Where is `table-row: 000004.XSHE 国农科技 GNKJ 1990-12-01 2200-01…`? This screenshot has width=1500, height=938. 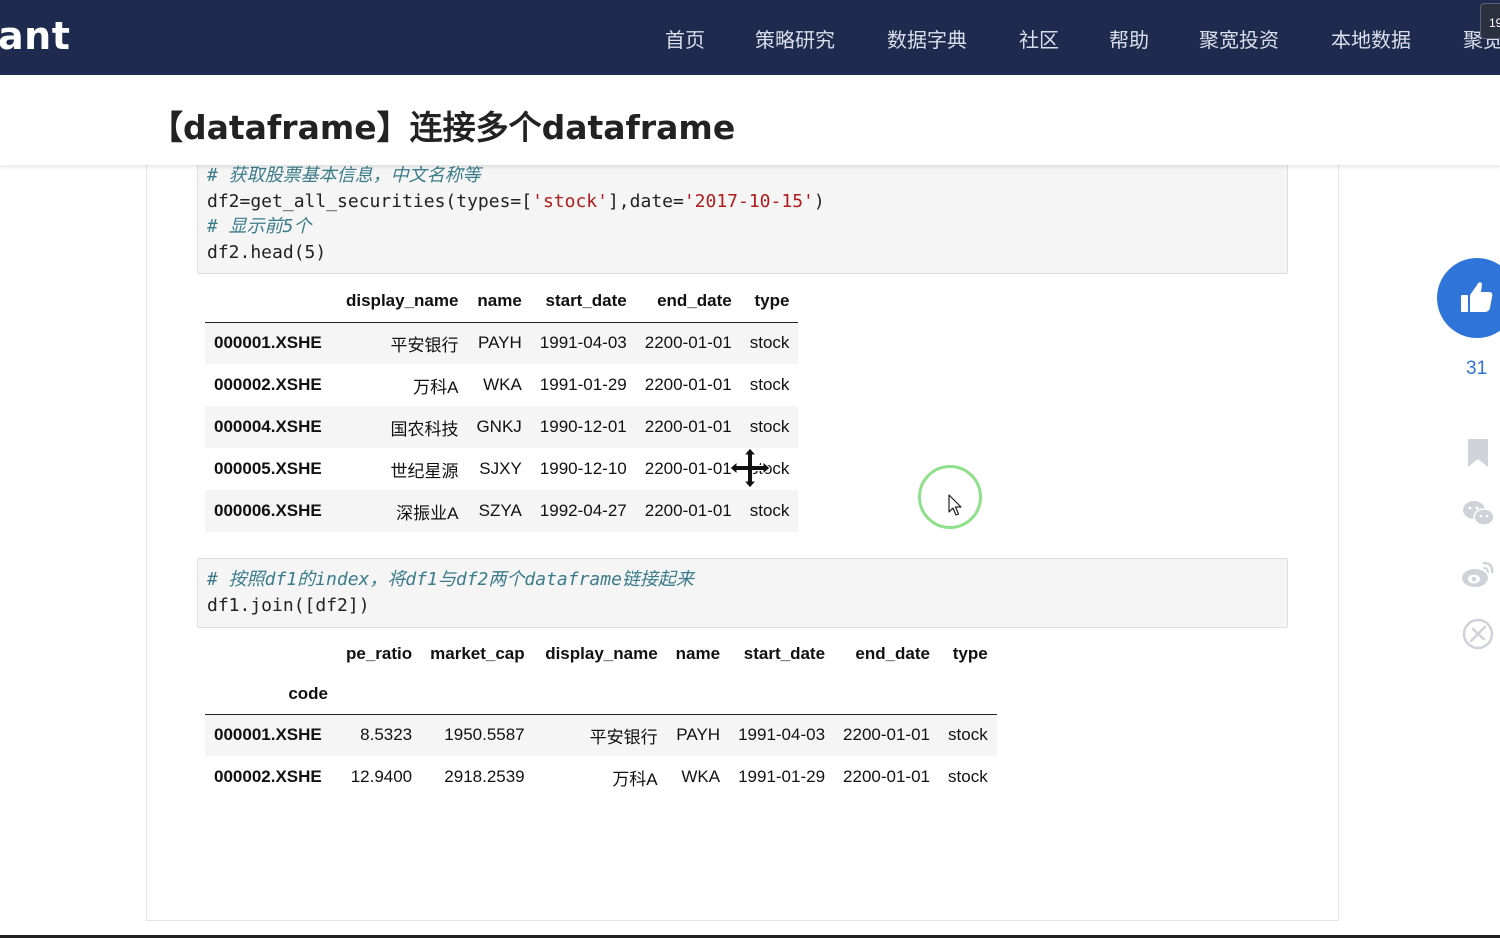
table-row: 000004.XSHE 国农科技 GNKJ 1990-12-01 2200-01… is located at coordinates (502, 427).